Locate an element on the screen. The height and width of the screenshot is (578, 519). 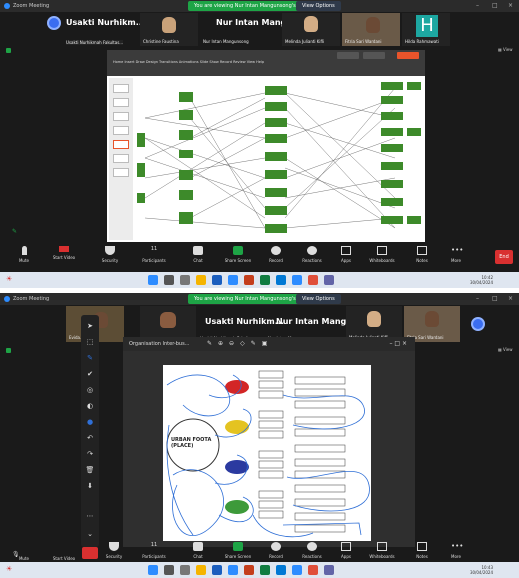
windows-taskbar: ☀ 10:42 30/04/2024 is located at coordinates (259, 280).